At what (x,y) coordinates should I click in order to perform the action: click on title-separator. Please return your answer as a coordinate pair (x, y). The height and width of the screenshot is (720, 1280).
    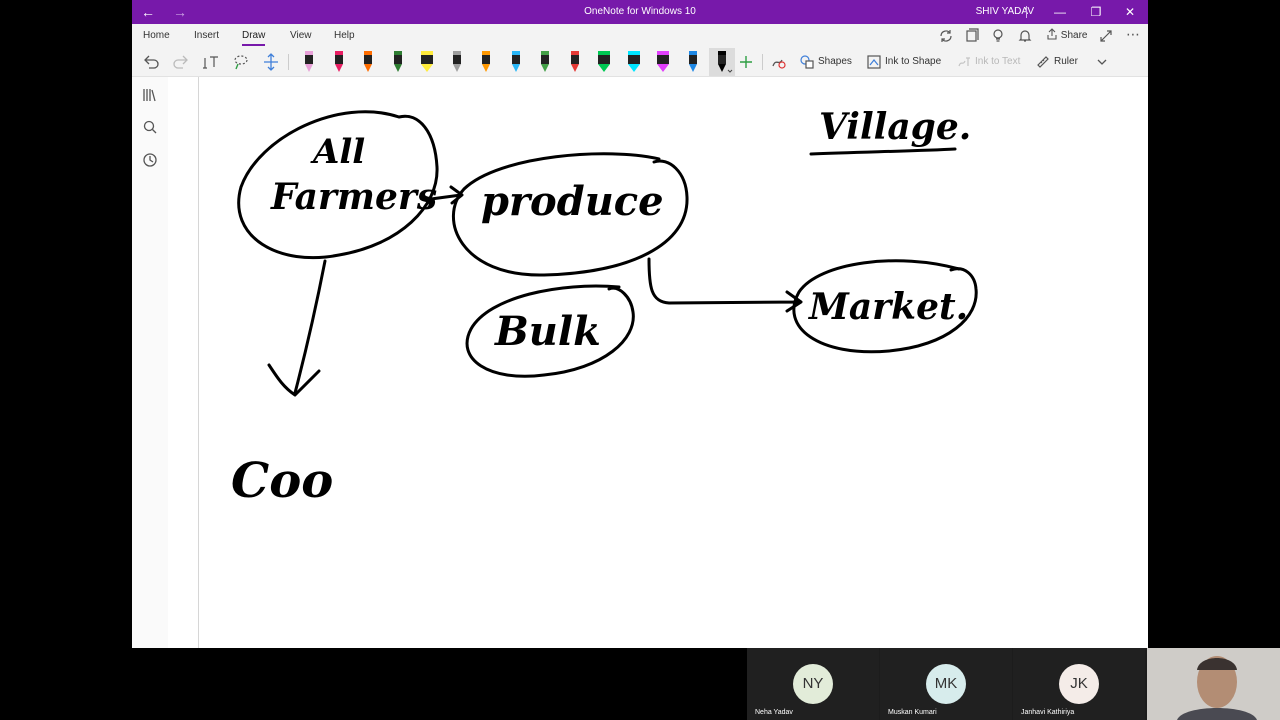
    Looking at the image, I should click on (1026, 12).